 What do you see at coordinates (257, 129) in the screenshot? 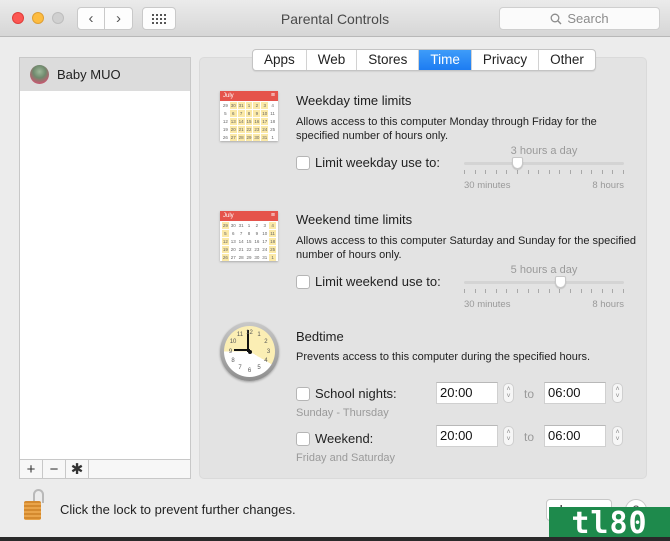
I see `calendar-day: 23` at bounding box center [257, 129].